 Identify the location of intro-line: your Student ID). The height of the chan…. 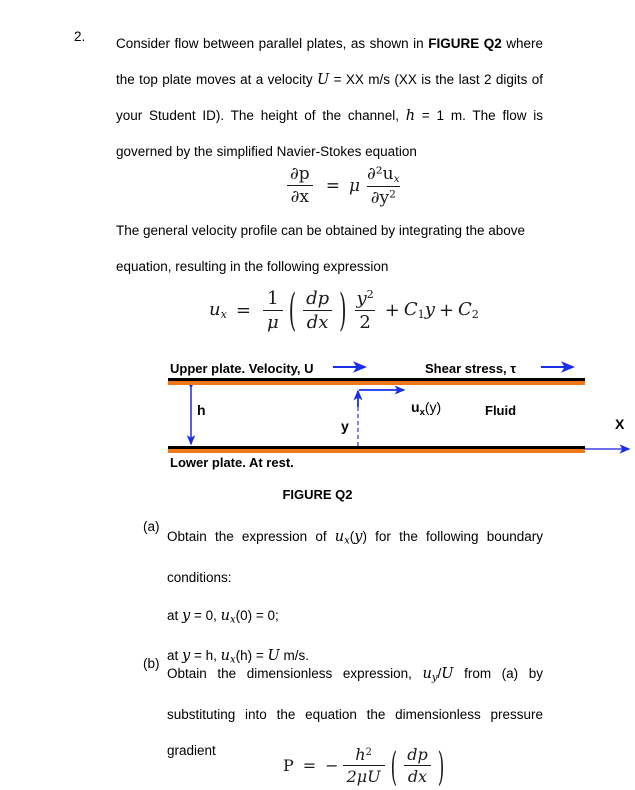
(330, 116).